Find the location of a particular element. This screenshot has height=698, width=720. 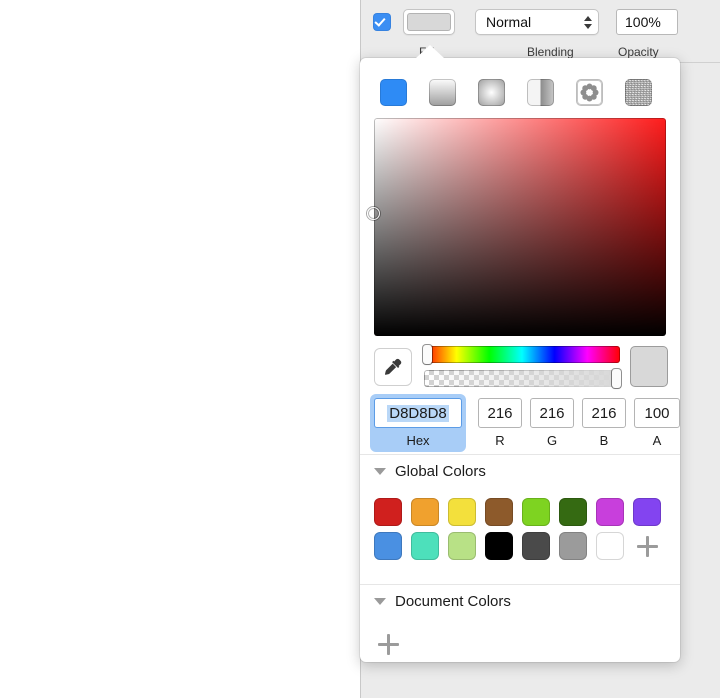

global-color-swatch-blue is located at coordinates (388, 546).